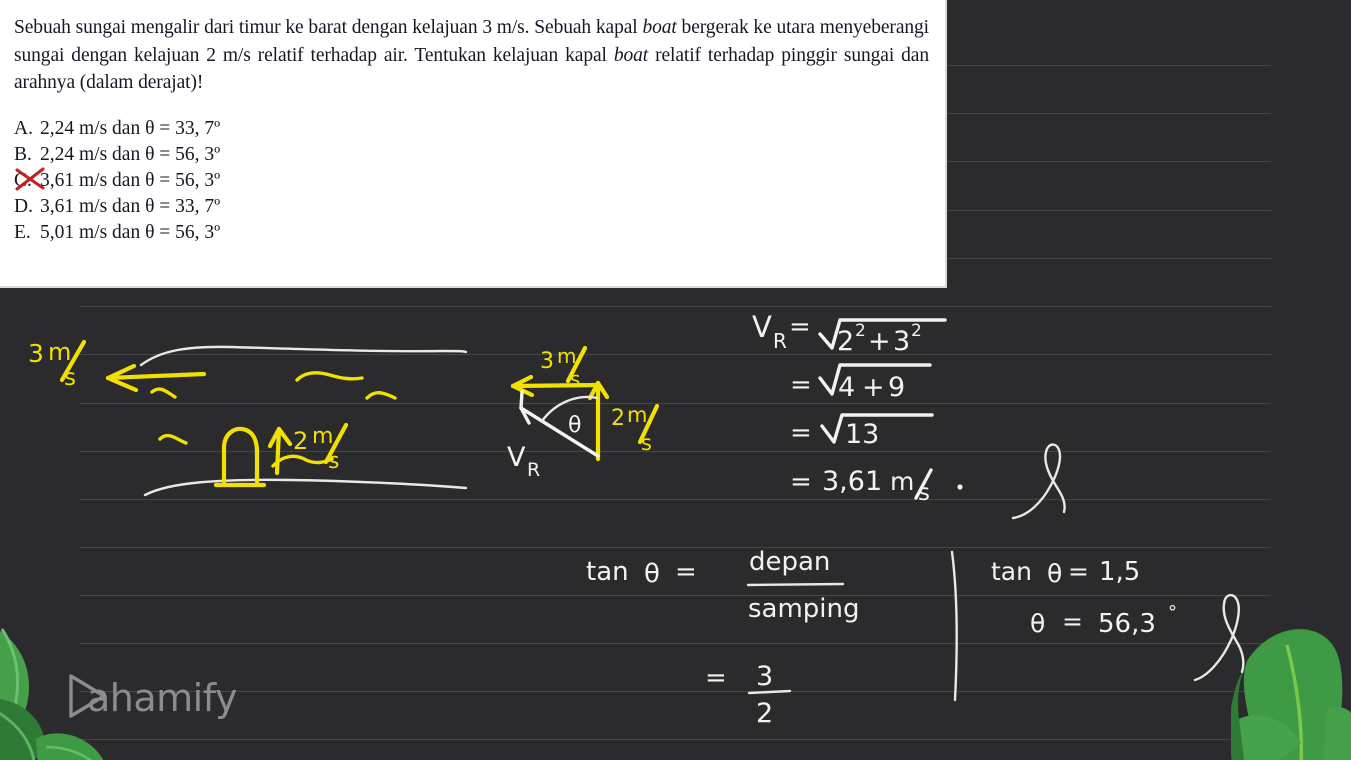 Image resolution: width=1351 pixels, height=760 pixels. What do you see at coordinates (559, 424) in the screenshot?
I see `resultant-vector-arrow` at bounding box center [559, 424].